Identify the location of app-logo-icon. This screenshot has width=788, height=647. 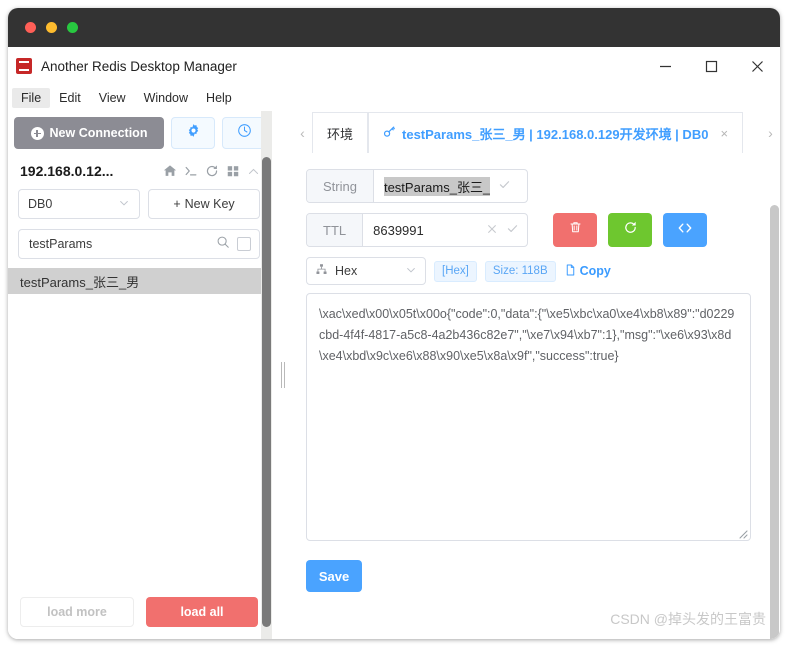
(24, 66).